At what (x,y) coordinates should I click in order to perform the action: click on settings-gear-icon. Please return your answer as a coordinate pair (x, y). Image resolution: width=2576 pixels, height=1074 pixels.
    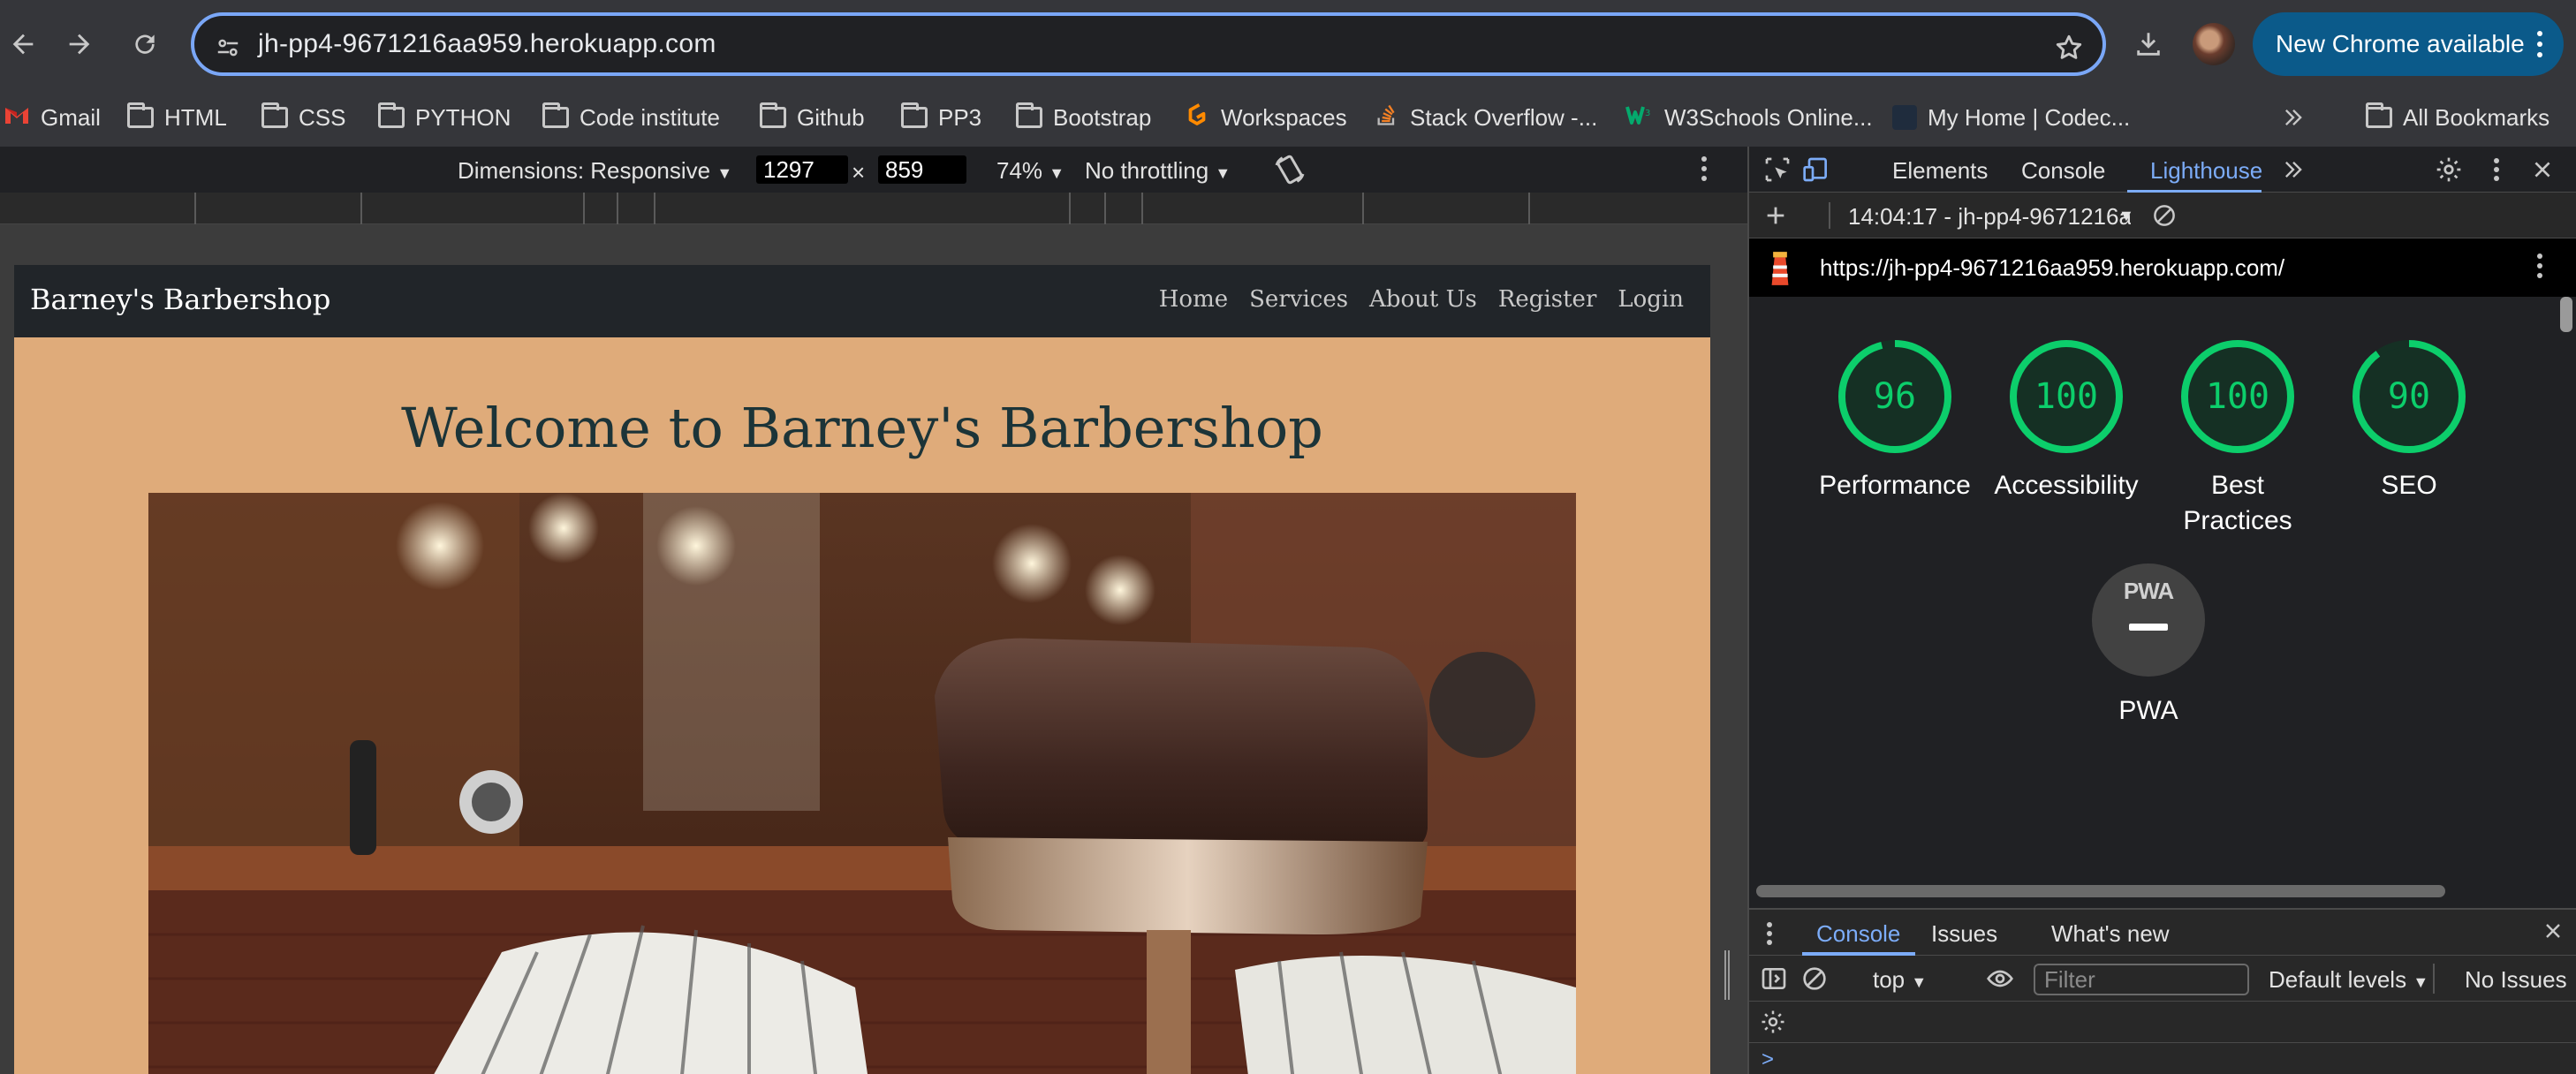
    Looking at the image, I should click on (2449, 169).